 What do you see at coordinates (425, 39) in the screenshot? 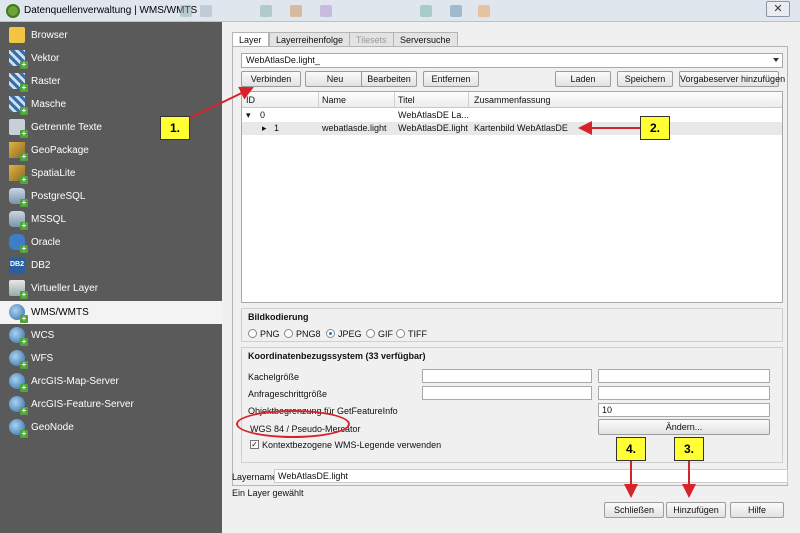
I see `tab-server-search: Serversuche` at bounding box center [425, 39].